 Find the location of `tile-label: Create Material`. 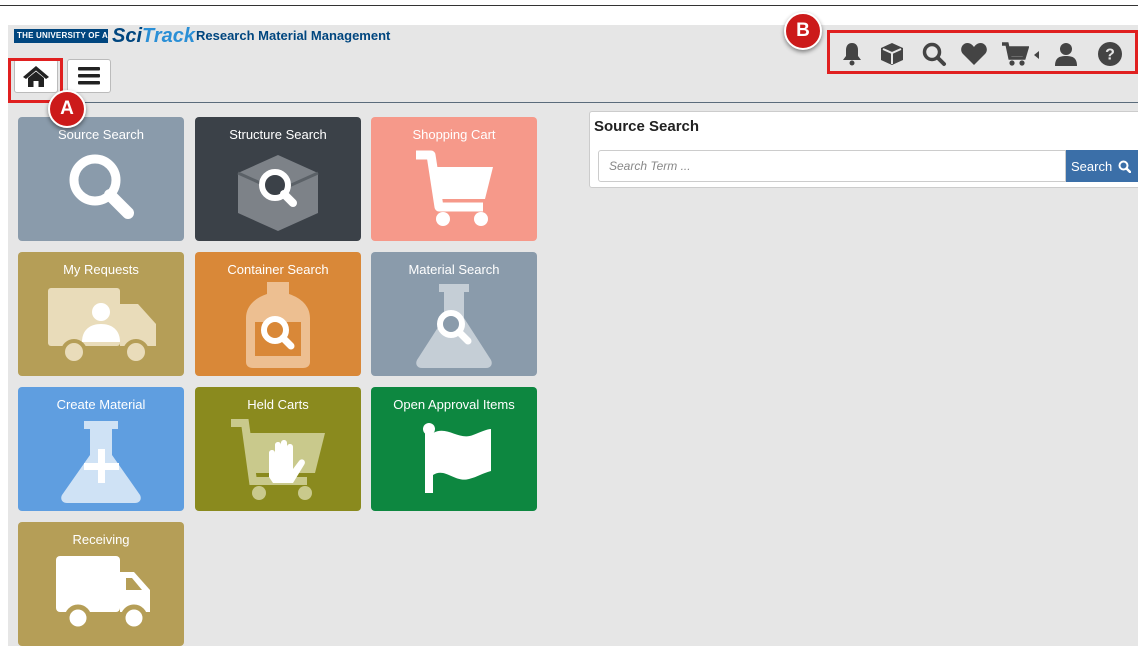

tile-label: Create Material is located at coordinates (101, 404).